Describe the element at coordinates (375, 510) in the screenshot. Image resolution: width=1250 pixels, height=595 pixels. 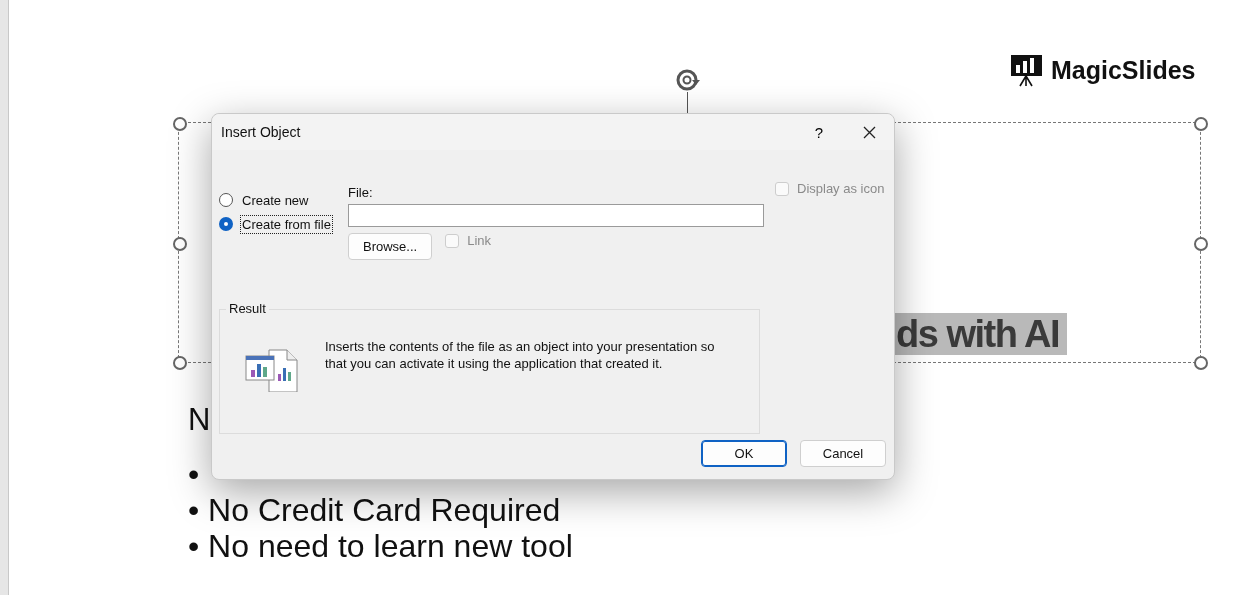
I see `bullet-point: • No Credit Card Required` at that location.